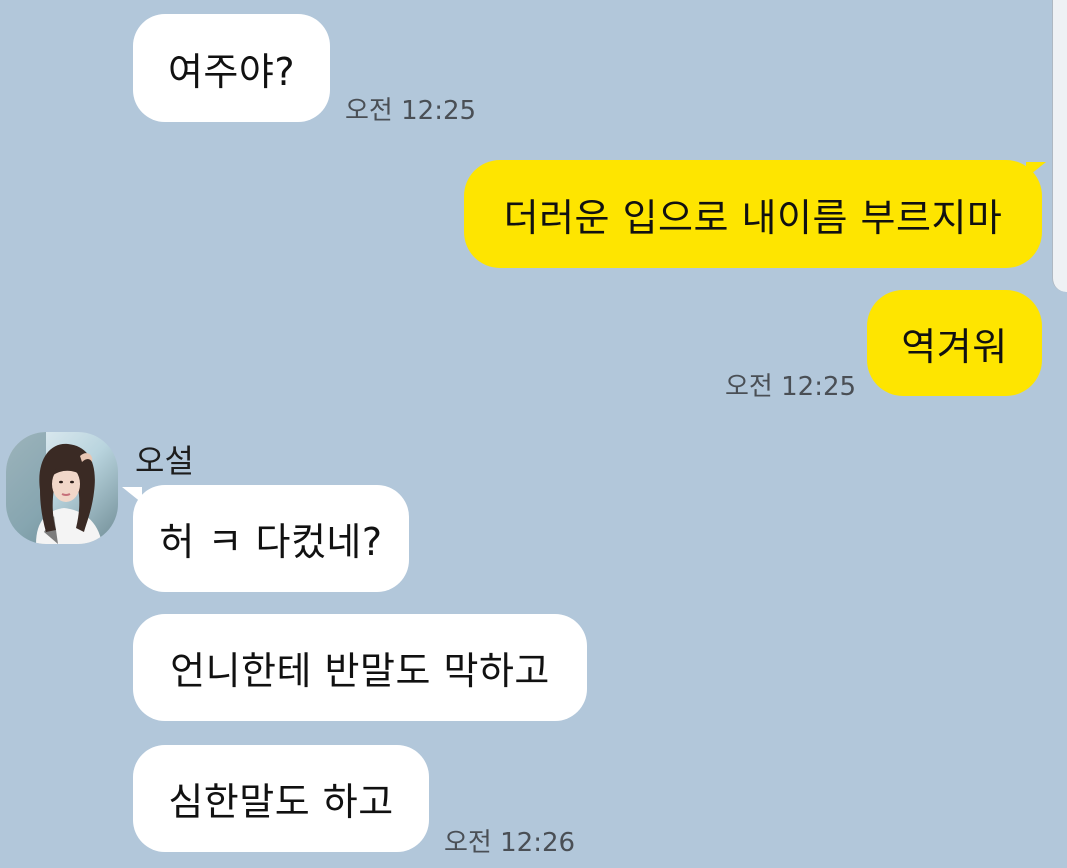 The height and width of the screenshot is (868, 1067). I want to click on message-bubble-outgoing: 더러운 입으로 내이름 부르지마, so click(753, 214).